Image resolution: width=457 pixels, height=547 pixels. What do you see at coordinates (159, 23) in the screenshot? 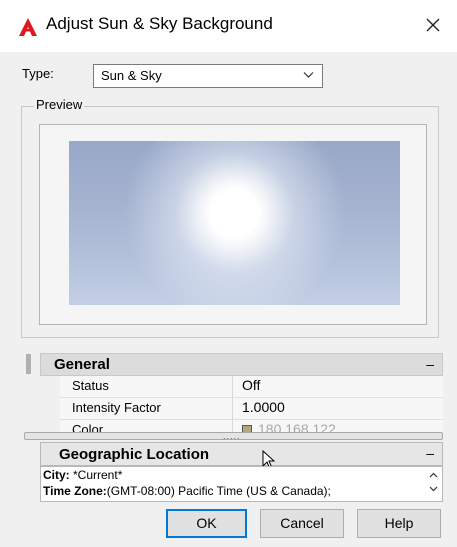
I see `window-title: Adjust Sun & Sky Background` at bounding box center [159, 23].